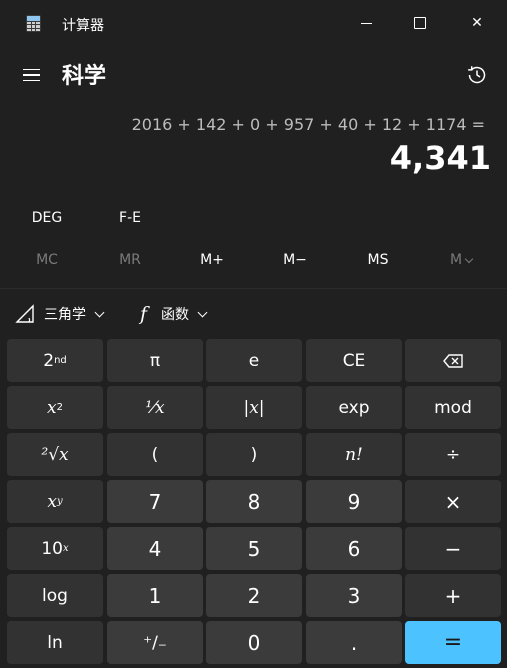  Describe the element at coordinates (55, 501) in the screenshot. I see `power-key: xy` at that location.